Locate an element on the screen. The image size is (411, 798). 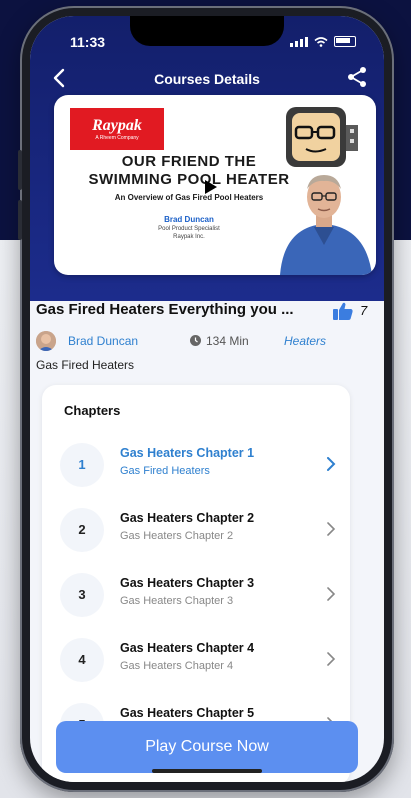
video-presenter-role: Pool Product Specialist Raypak Inc. is located at coordinates (189, 233).